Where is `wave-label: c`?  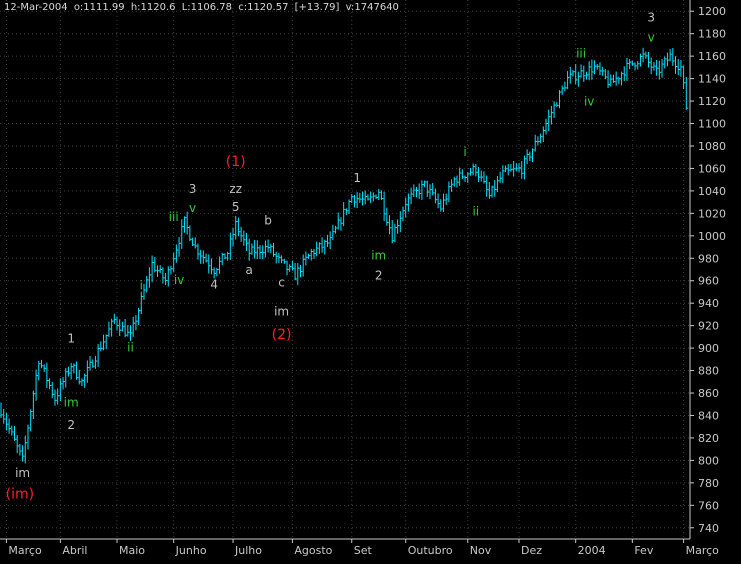 wave-label: c is located at coordinates (281, 282).